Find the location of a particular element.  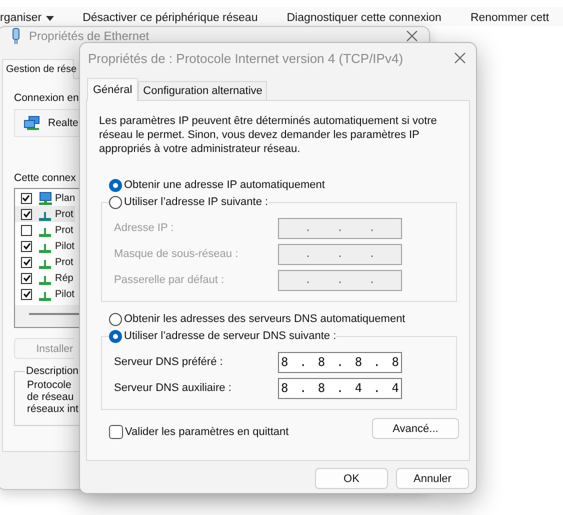

radio-option: Utiliser l’adresse IP suivante : is located at coordinates (188, 202).